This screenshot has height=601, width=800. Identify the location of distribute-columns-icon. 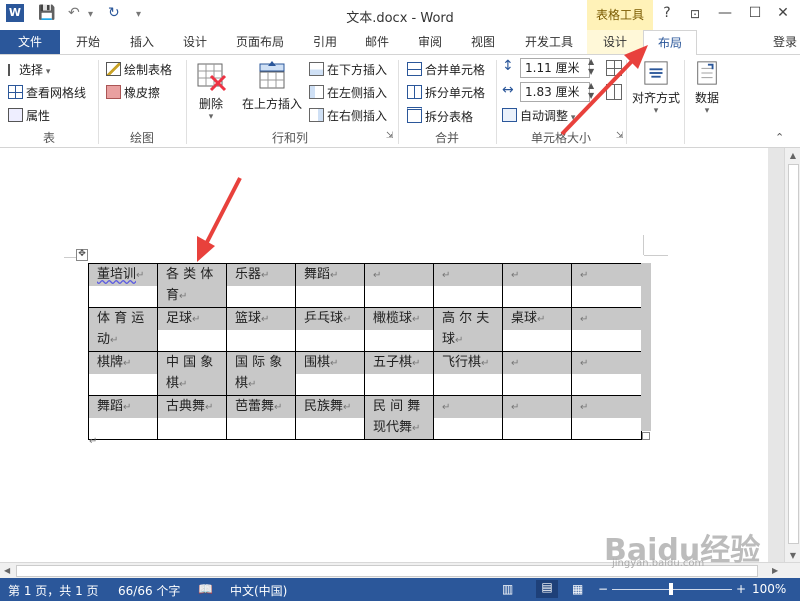
(614, 92).